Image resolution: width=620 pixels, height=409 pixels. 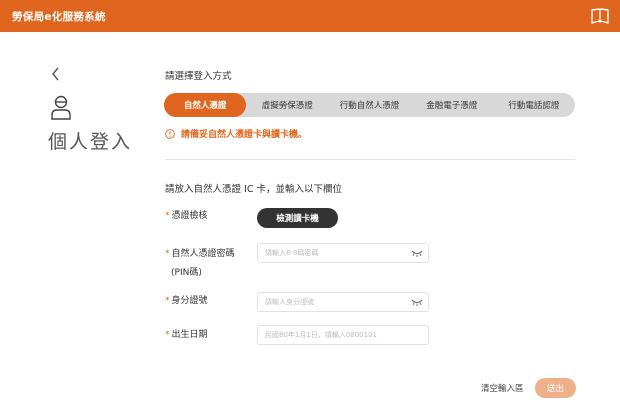 What do you see at coordinates (170, 133) in the screenshot?
I see `info-icon` at bounding box center [170, 133].